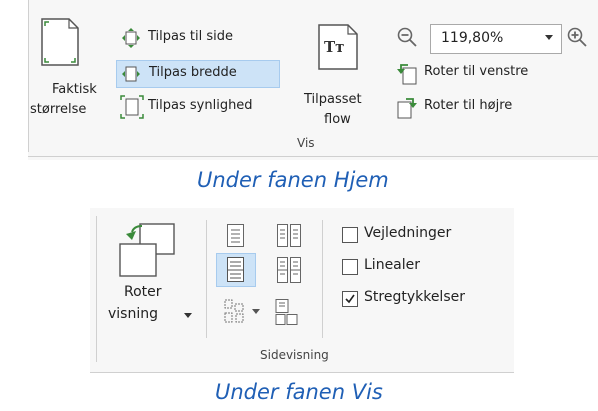 The width and height of the screenshot is (598, 411). I want to click on fit-width-button: Tilpas bredde, so click(198, 74).